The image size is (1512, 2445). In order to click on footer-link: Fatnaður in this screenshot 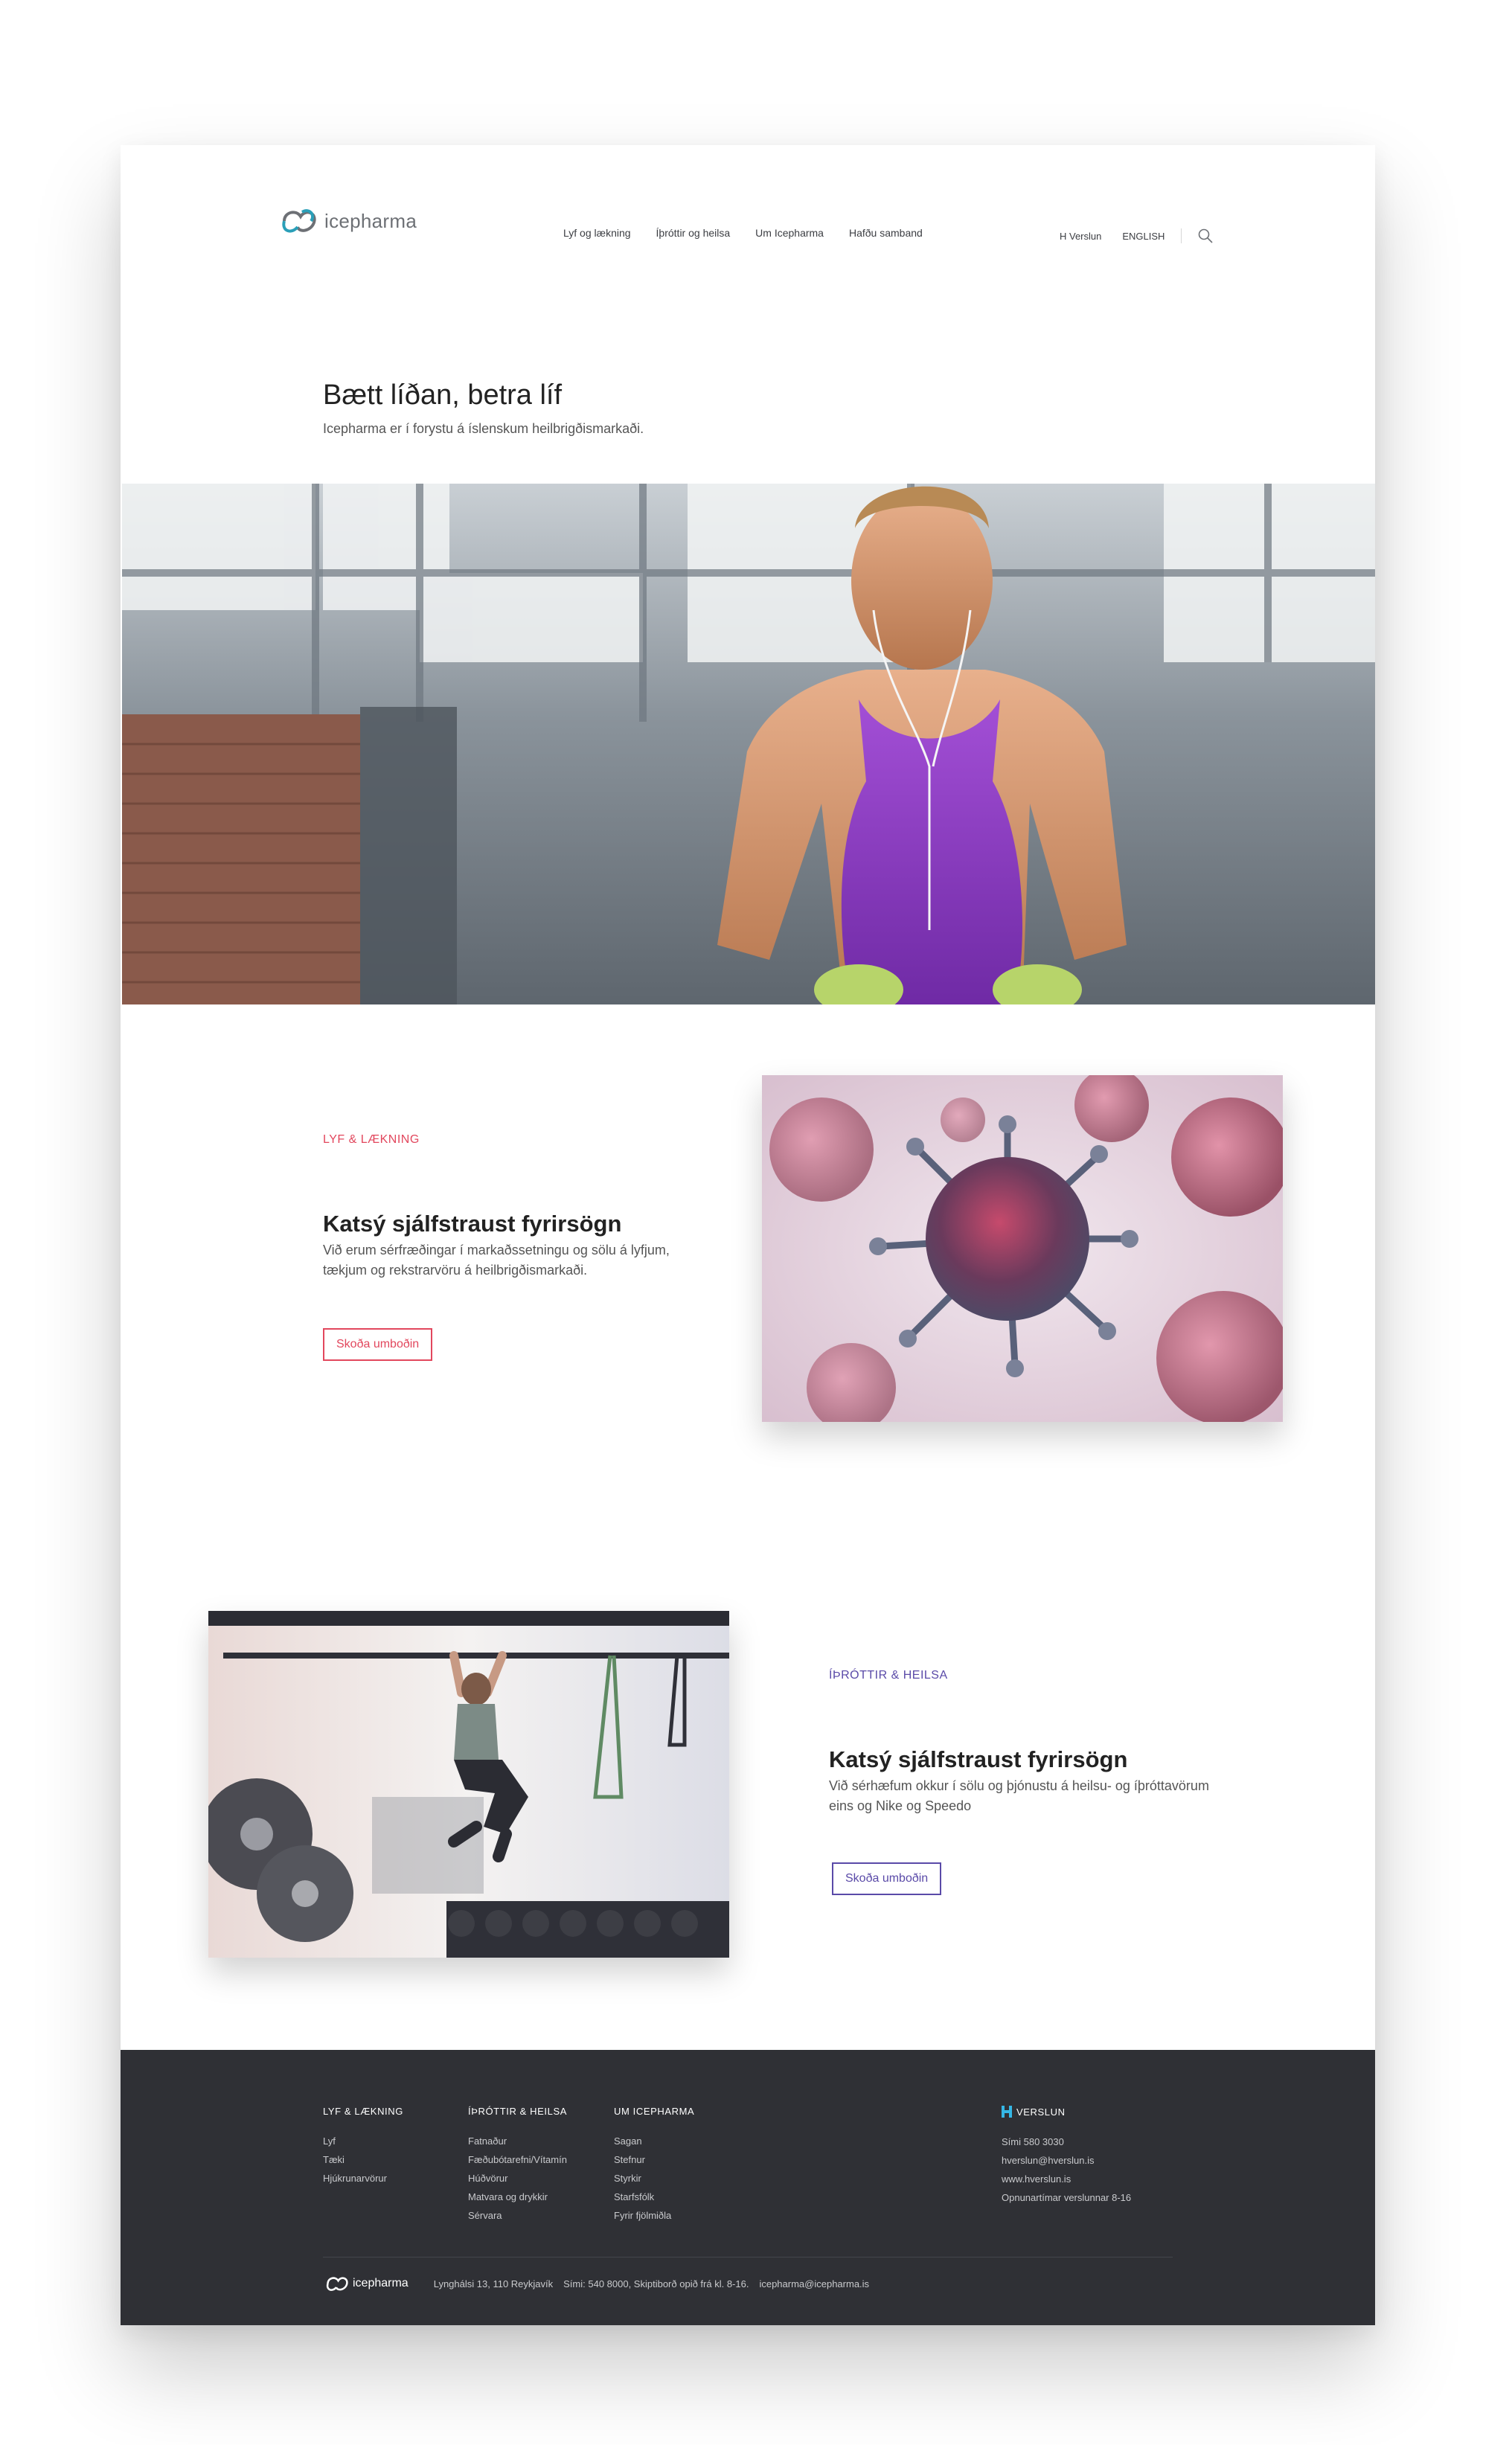, I will do `click(517, 2141)`.